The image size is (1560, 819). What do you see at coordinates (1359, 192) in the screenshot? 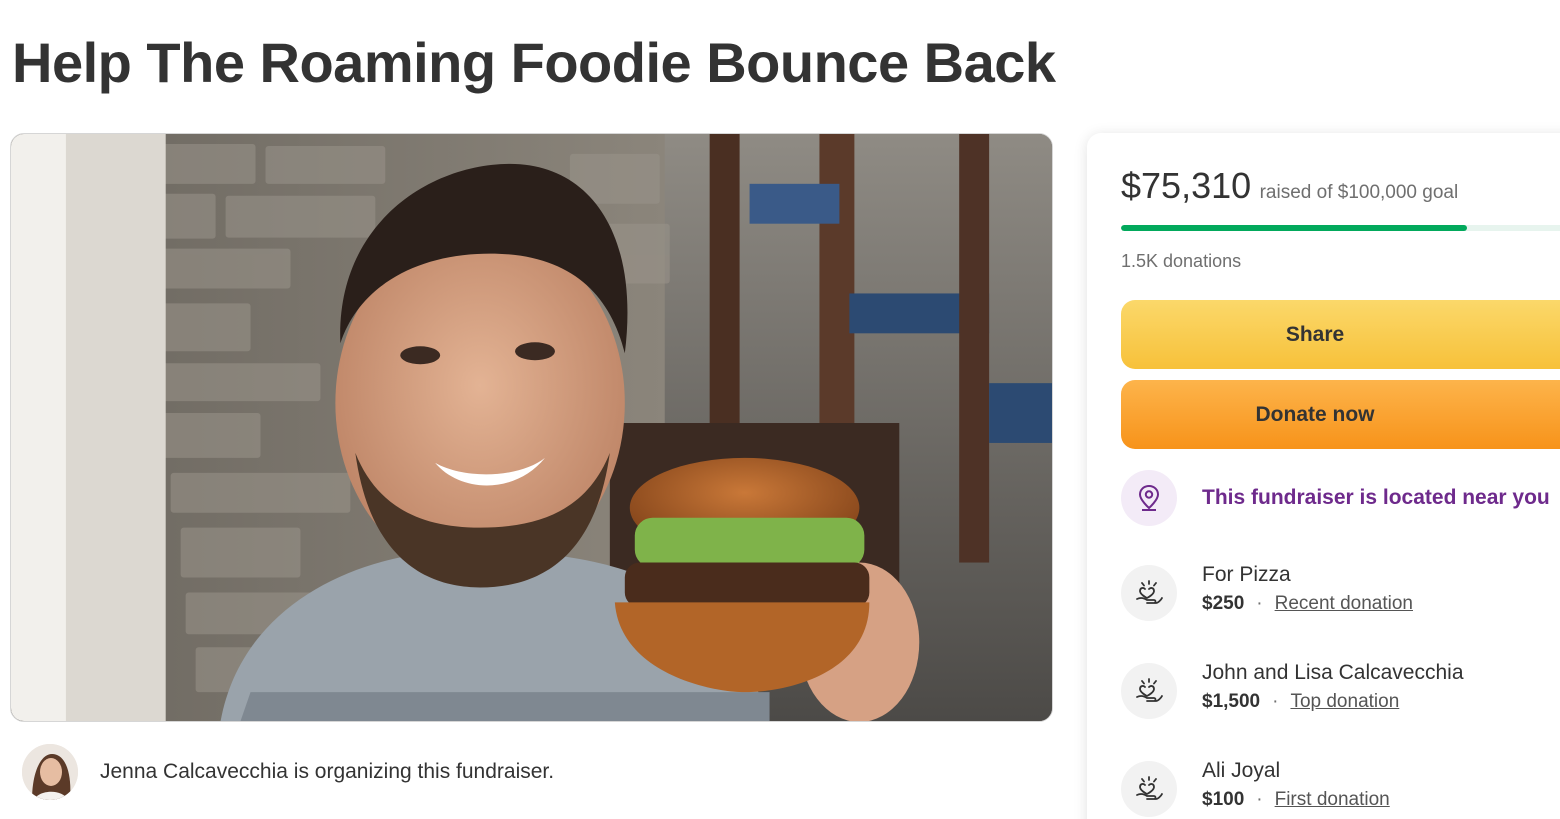
I see `goal-text: raised of $100,000 goal` at bounding box center [1359, 192].